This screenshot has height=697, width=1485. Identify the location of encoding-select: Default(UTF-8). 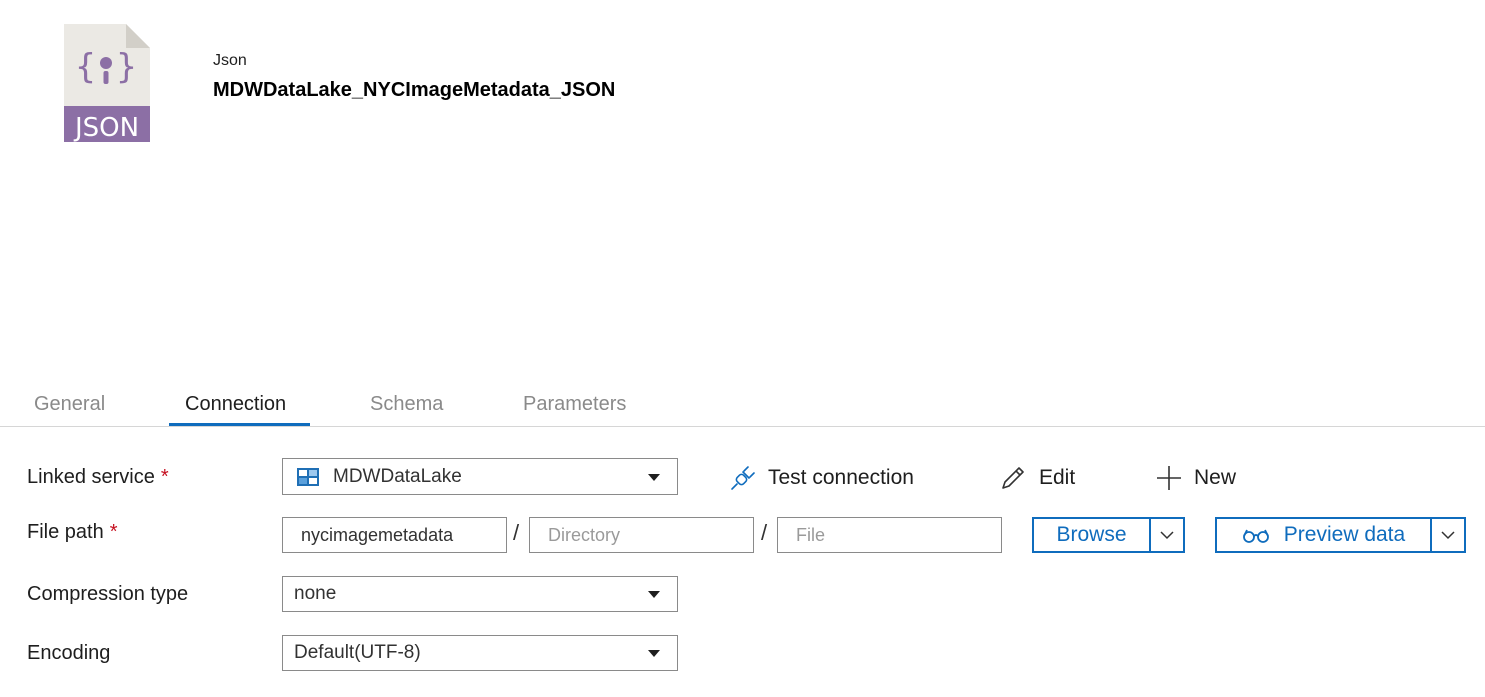
(480, 653).